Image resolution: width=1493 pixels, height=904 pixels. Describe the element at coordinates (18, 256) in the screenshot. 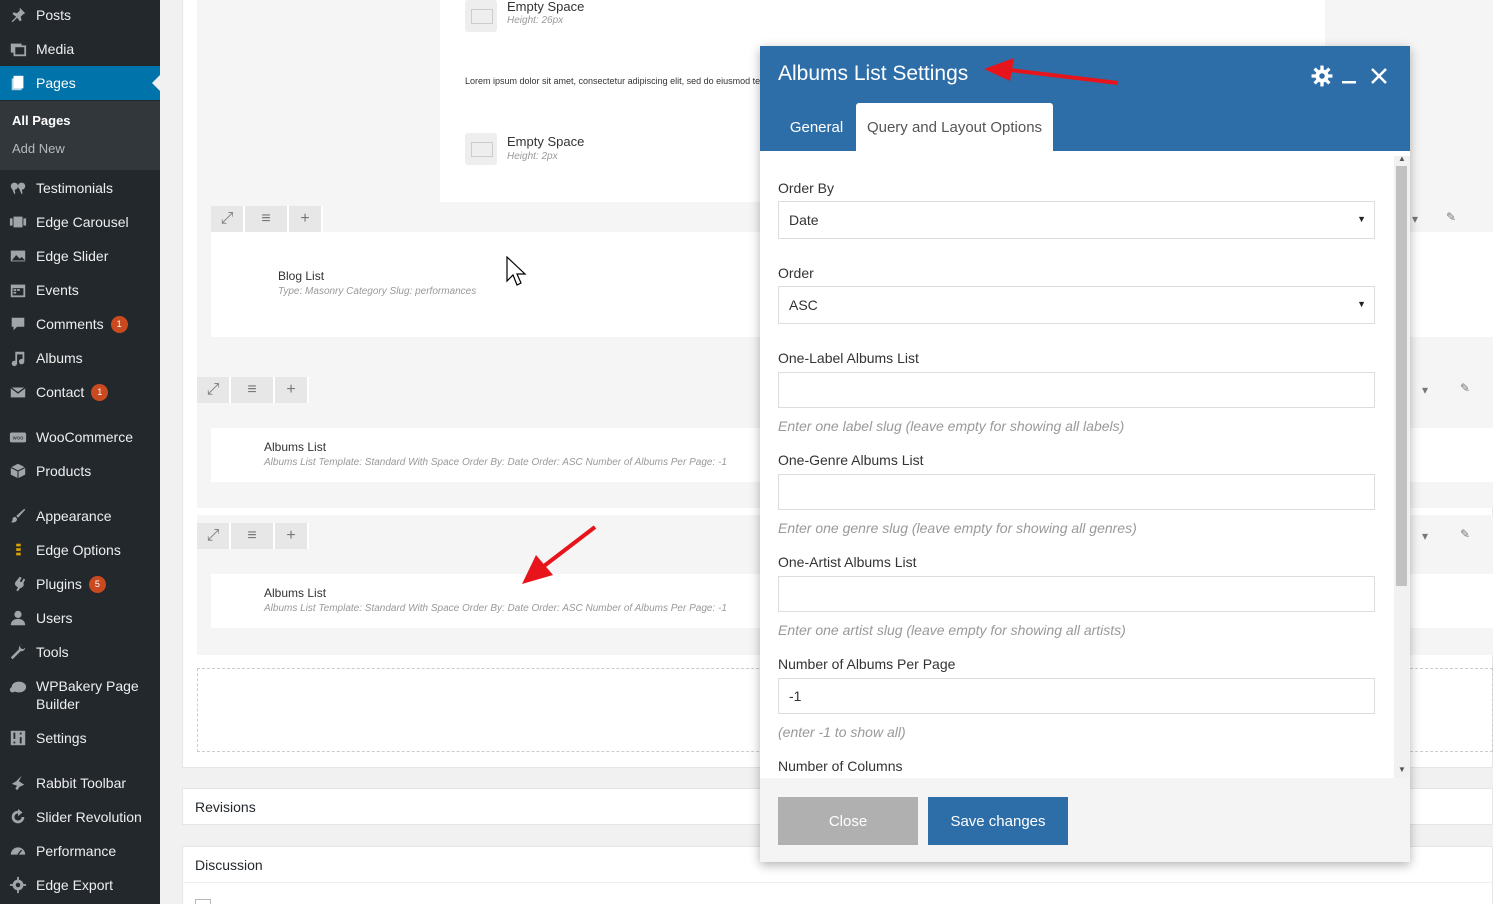

I see `slider-icon` at that location.